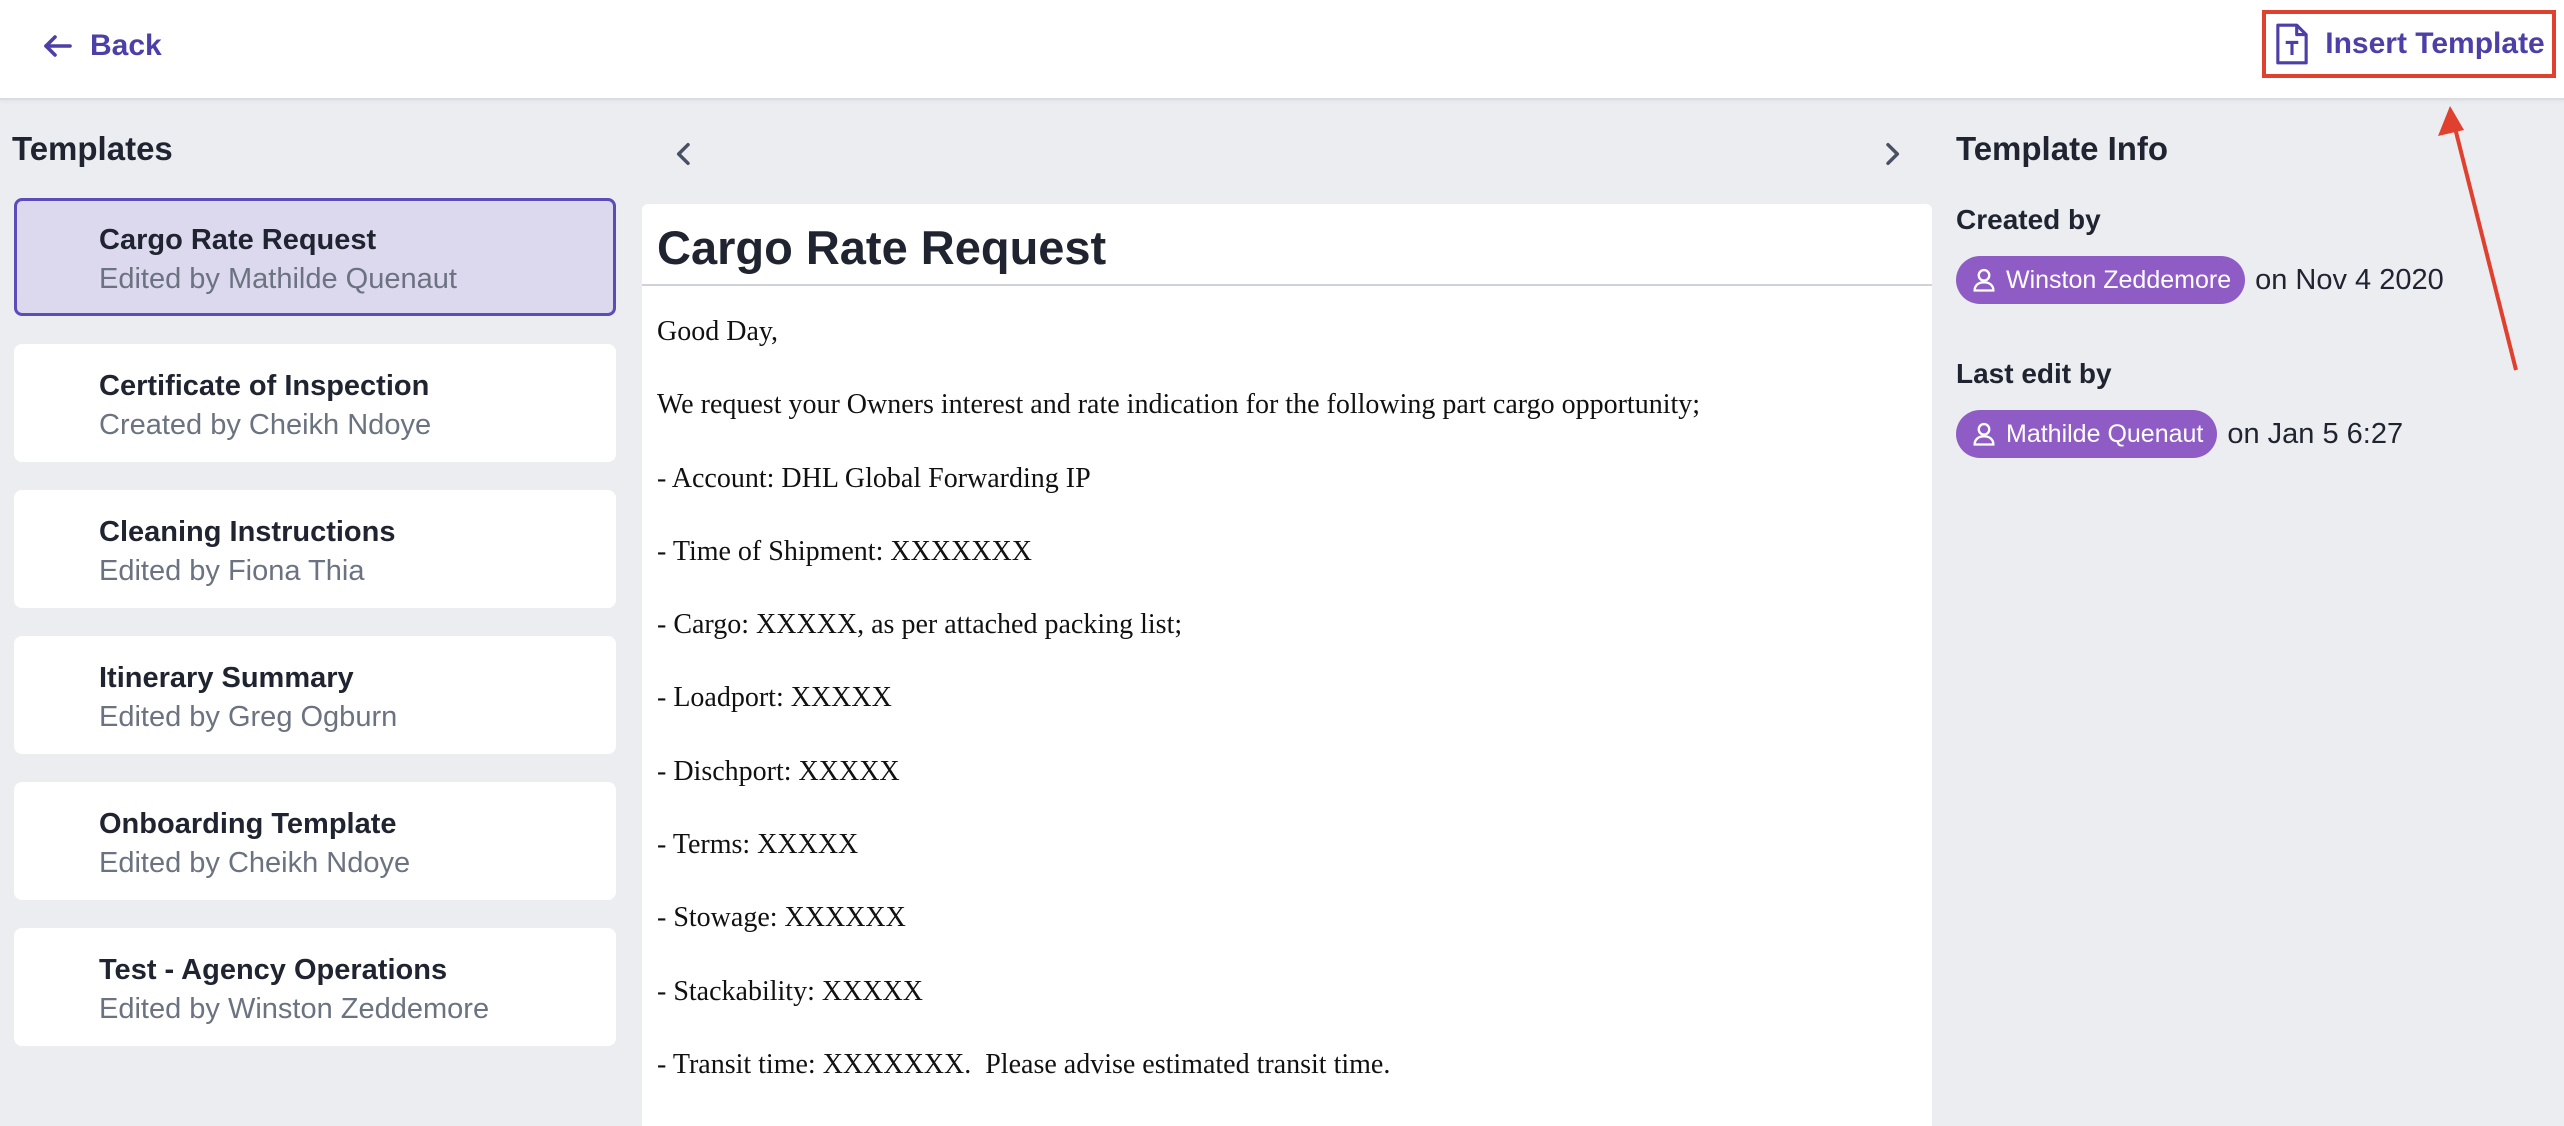 This screenshot has height=1126, width=2564. I want to click on top-bar: Back Insert Template, so click(1282, 50).